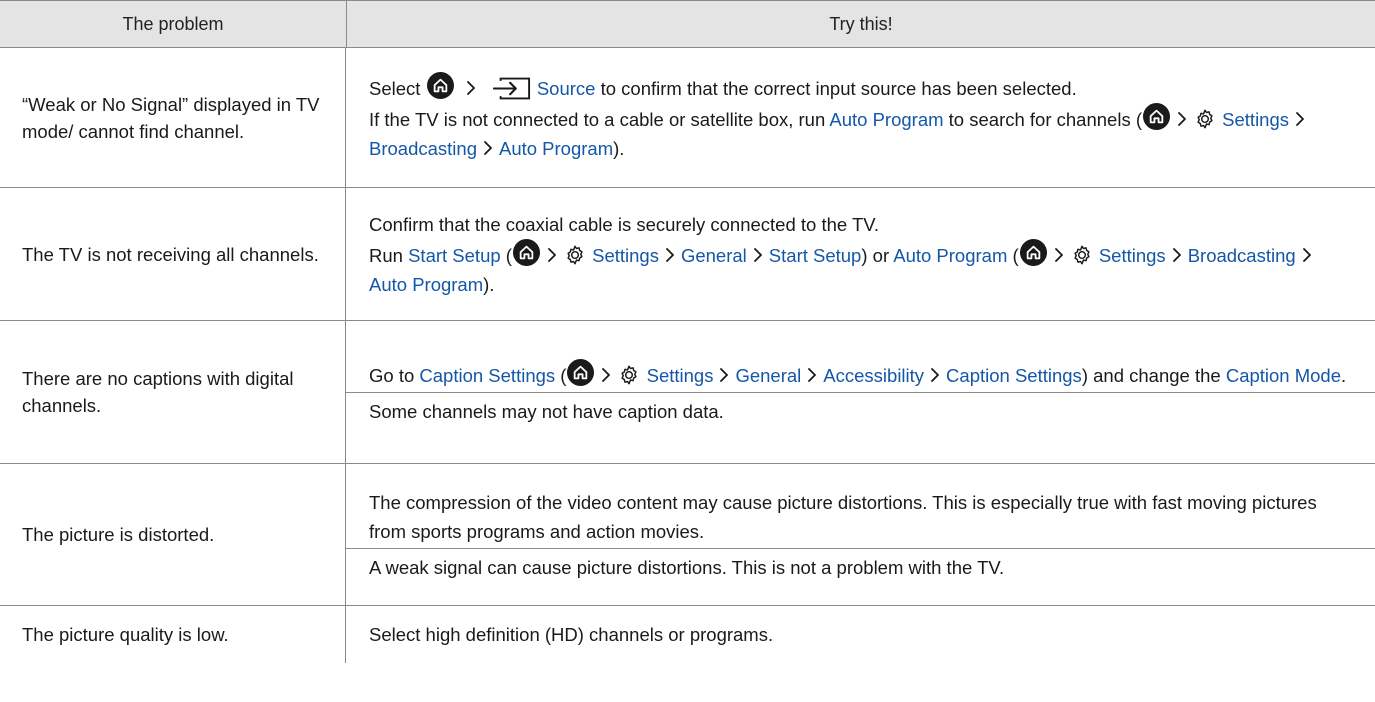 This screenshot has height=702, width=1375. Describe the element at coordinates (861, 23) in the screenshot. I see `header-try-this: Try this!` at that location.